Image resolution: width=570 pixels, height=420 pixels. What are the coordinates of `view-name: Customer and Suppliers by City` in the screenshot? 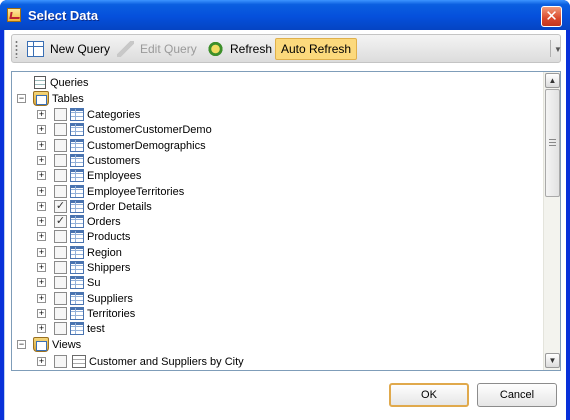 It's located at (166, 362).